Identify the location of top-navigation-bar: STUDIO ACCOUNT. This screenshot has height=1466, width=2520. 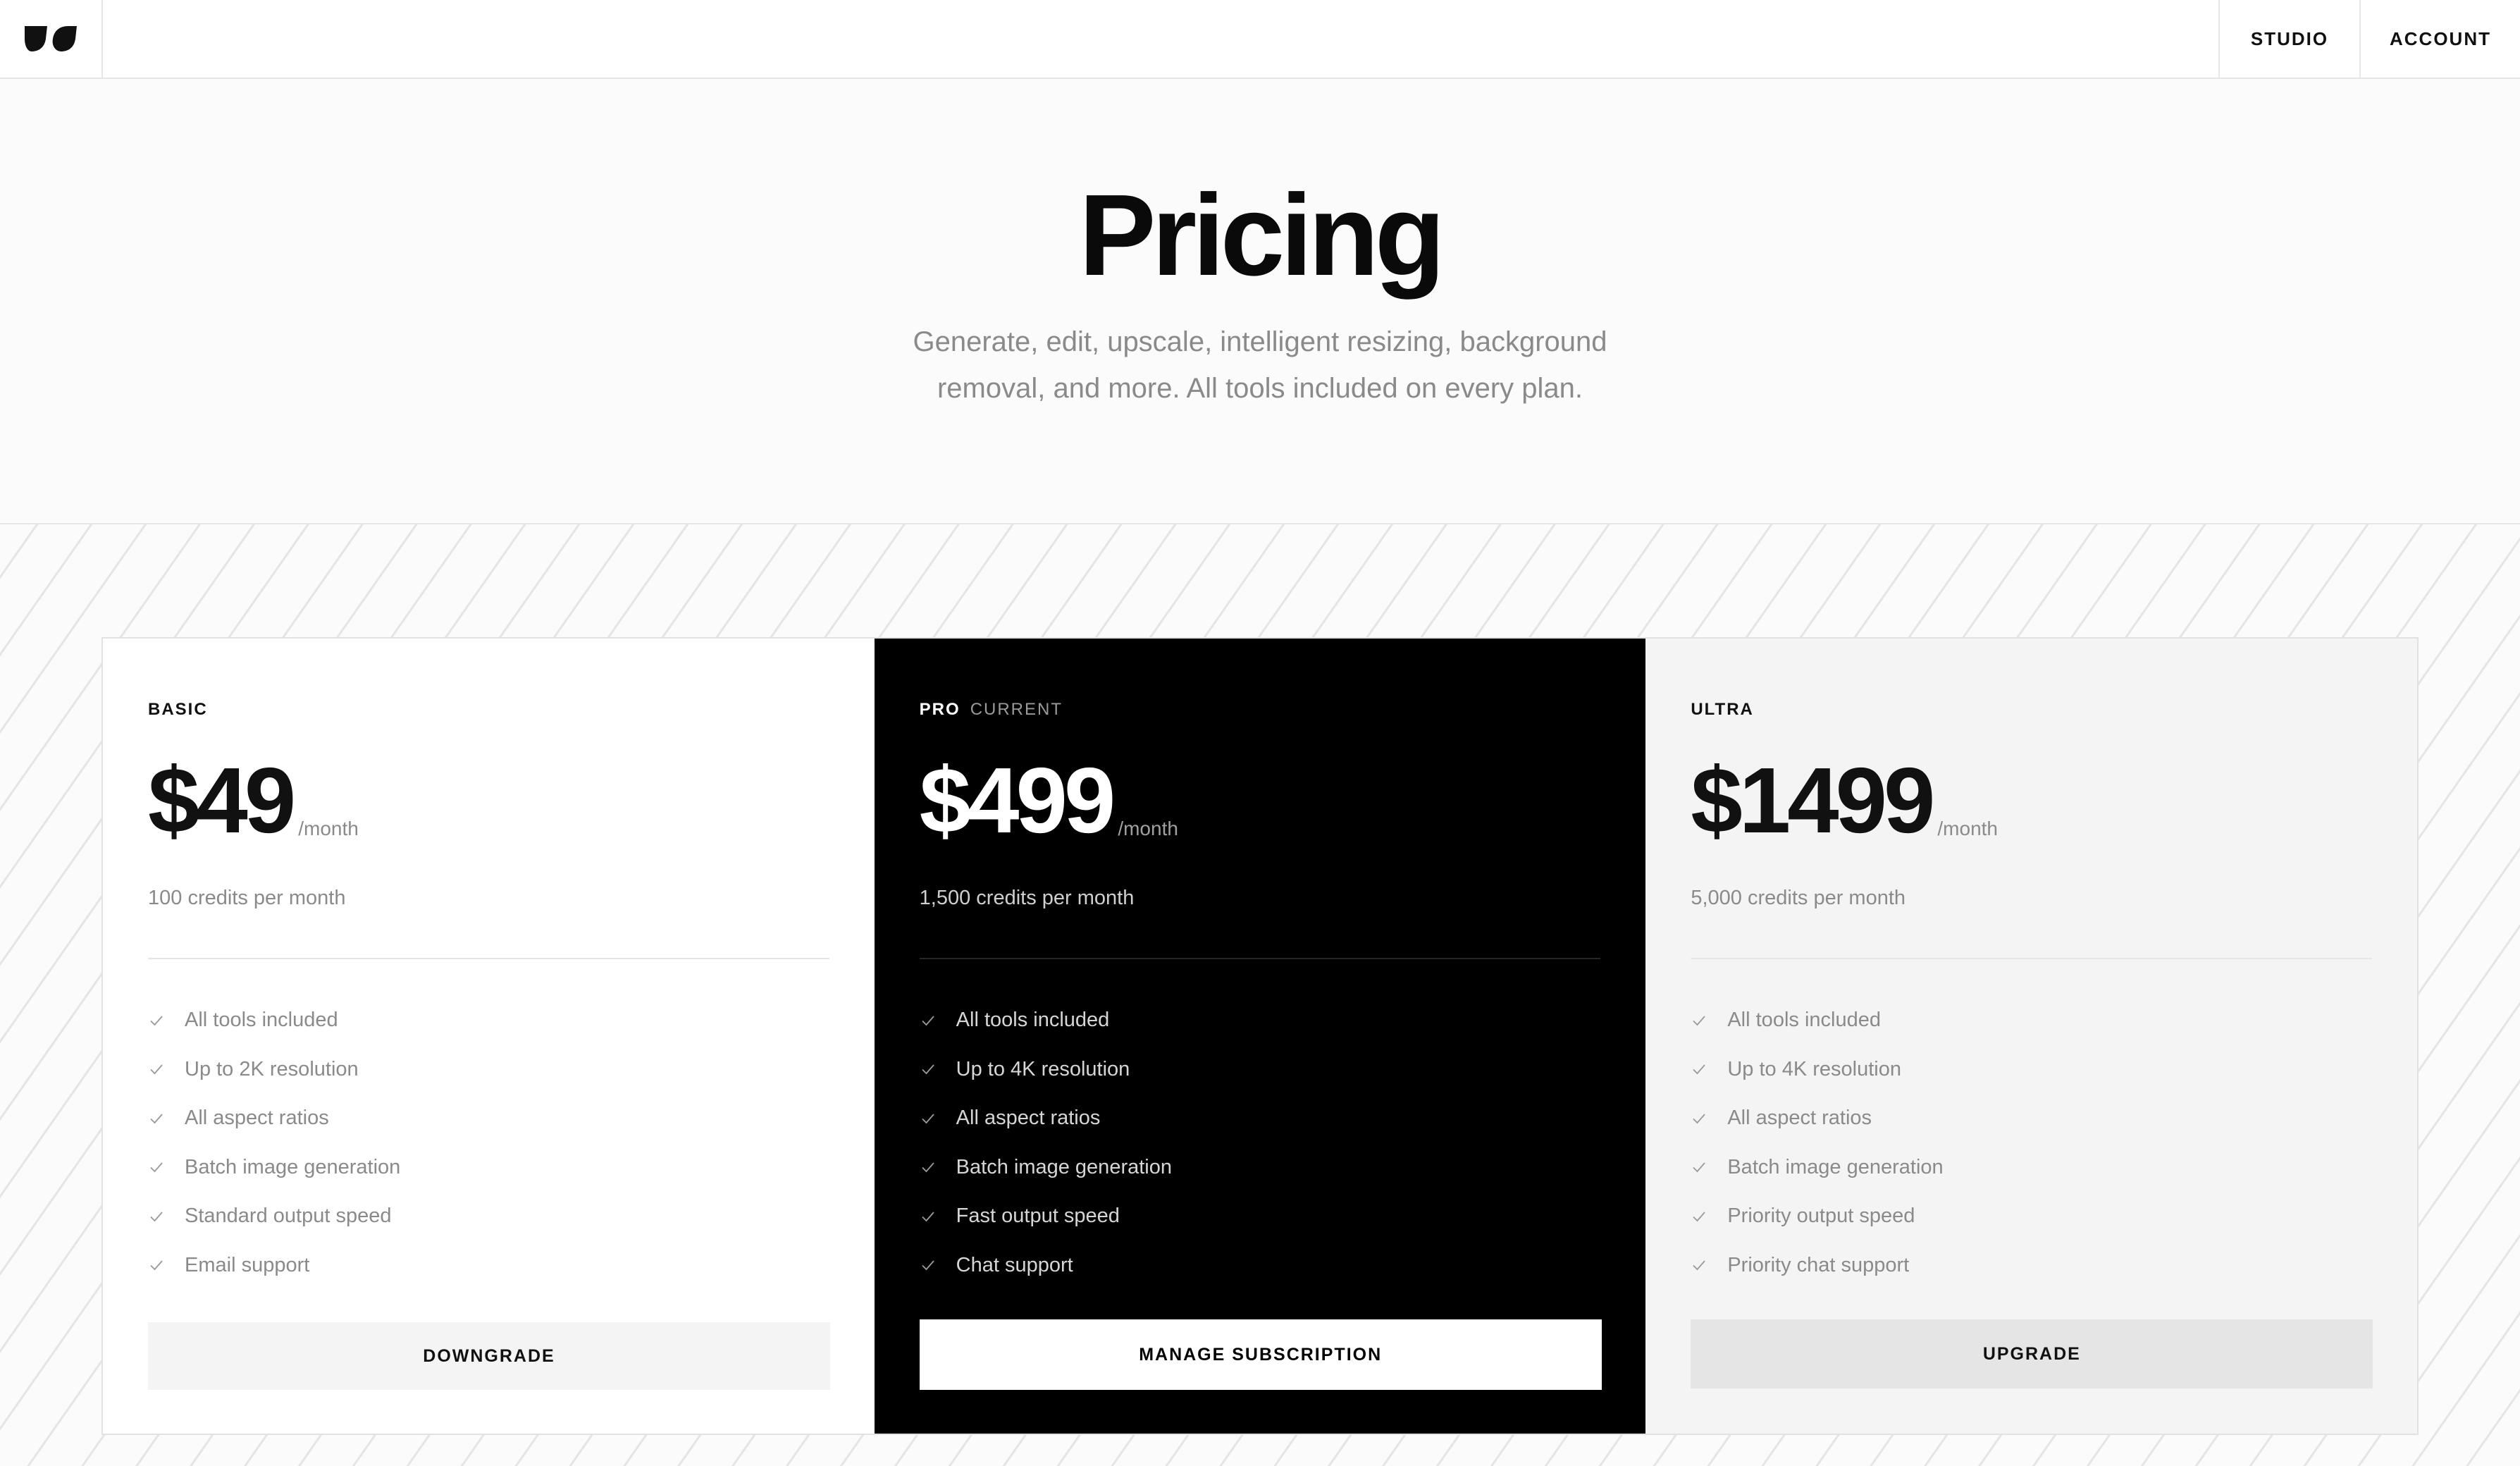
(1260, 39).